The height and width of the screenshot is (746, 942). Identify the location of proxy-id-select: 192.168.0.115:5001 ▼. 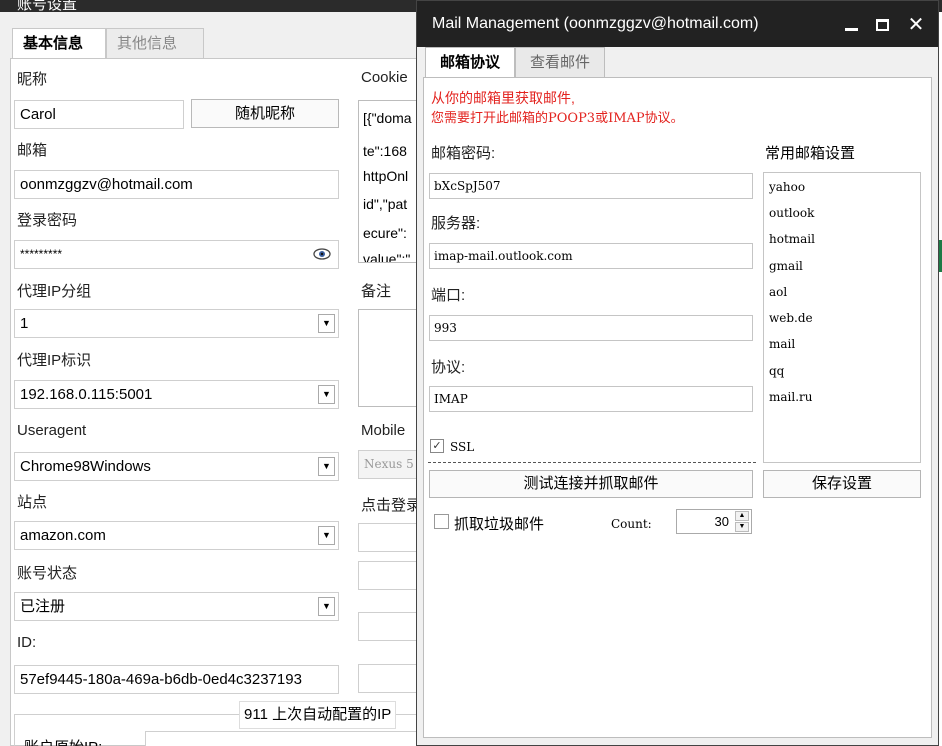
(176, 394).